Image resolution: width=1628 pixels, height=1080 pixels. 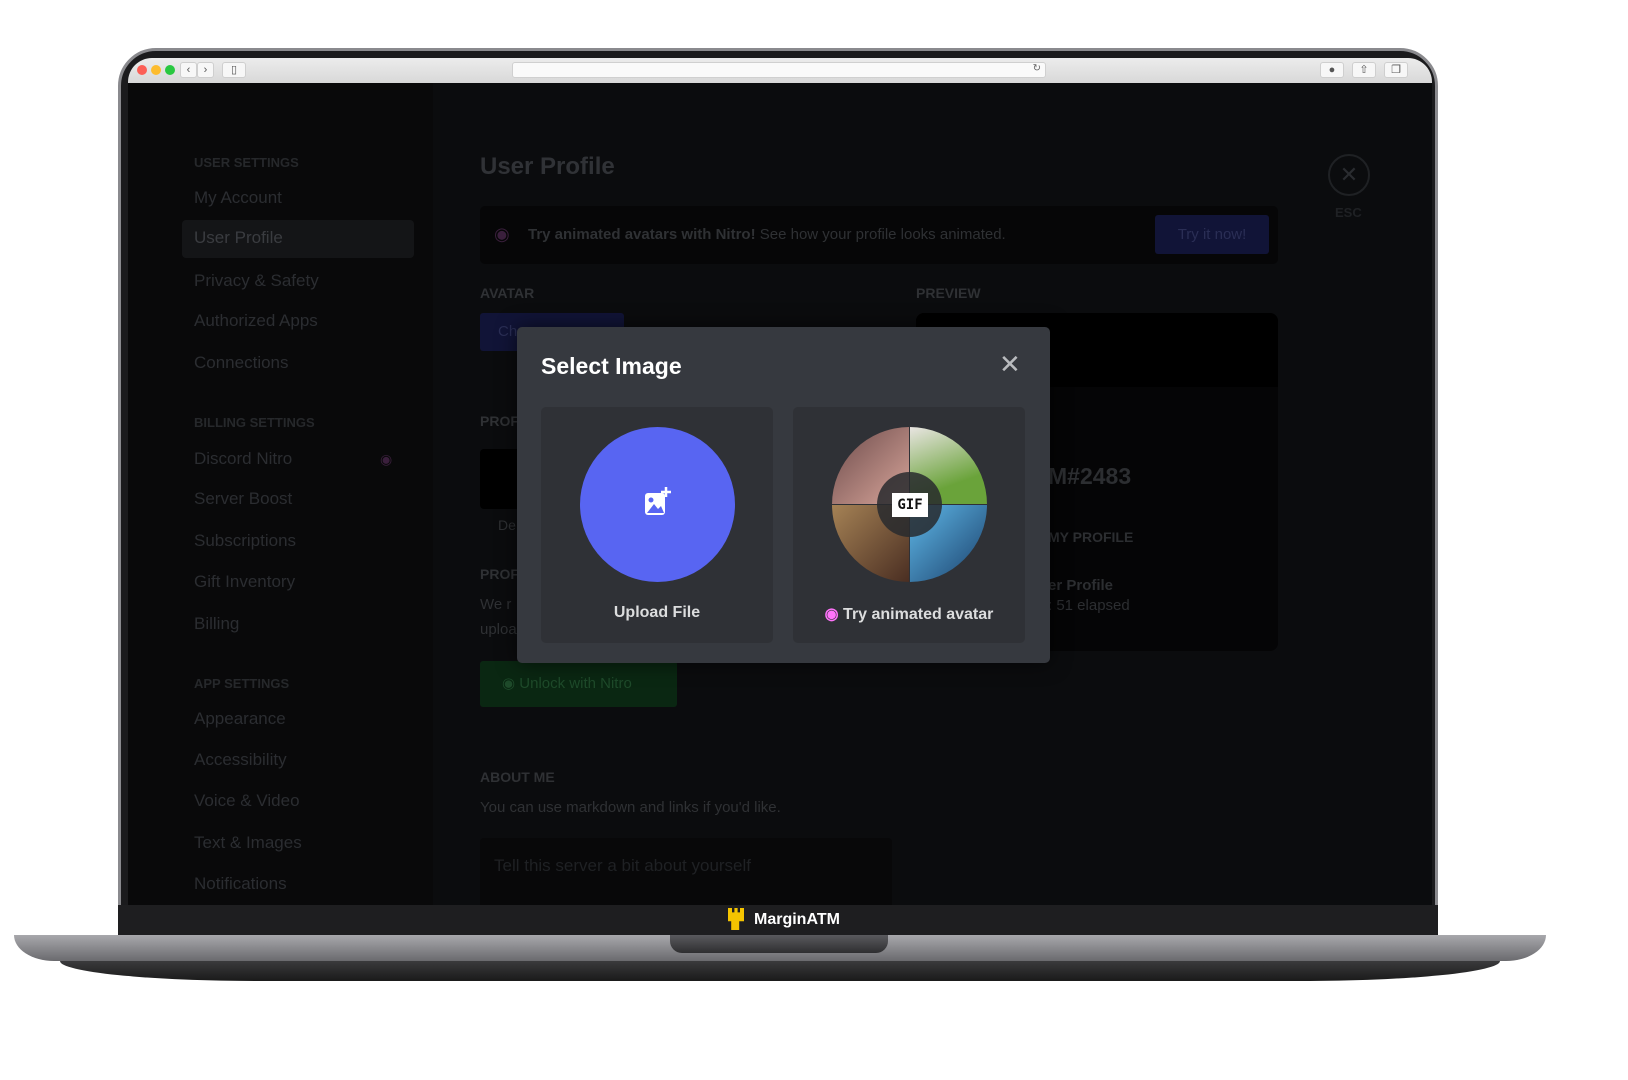 What do you see at coordinates (1396, 70) in the screenshot?
I see `tabs-icon: ❐` at bounding box center [1396, 70].